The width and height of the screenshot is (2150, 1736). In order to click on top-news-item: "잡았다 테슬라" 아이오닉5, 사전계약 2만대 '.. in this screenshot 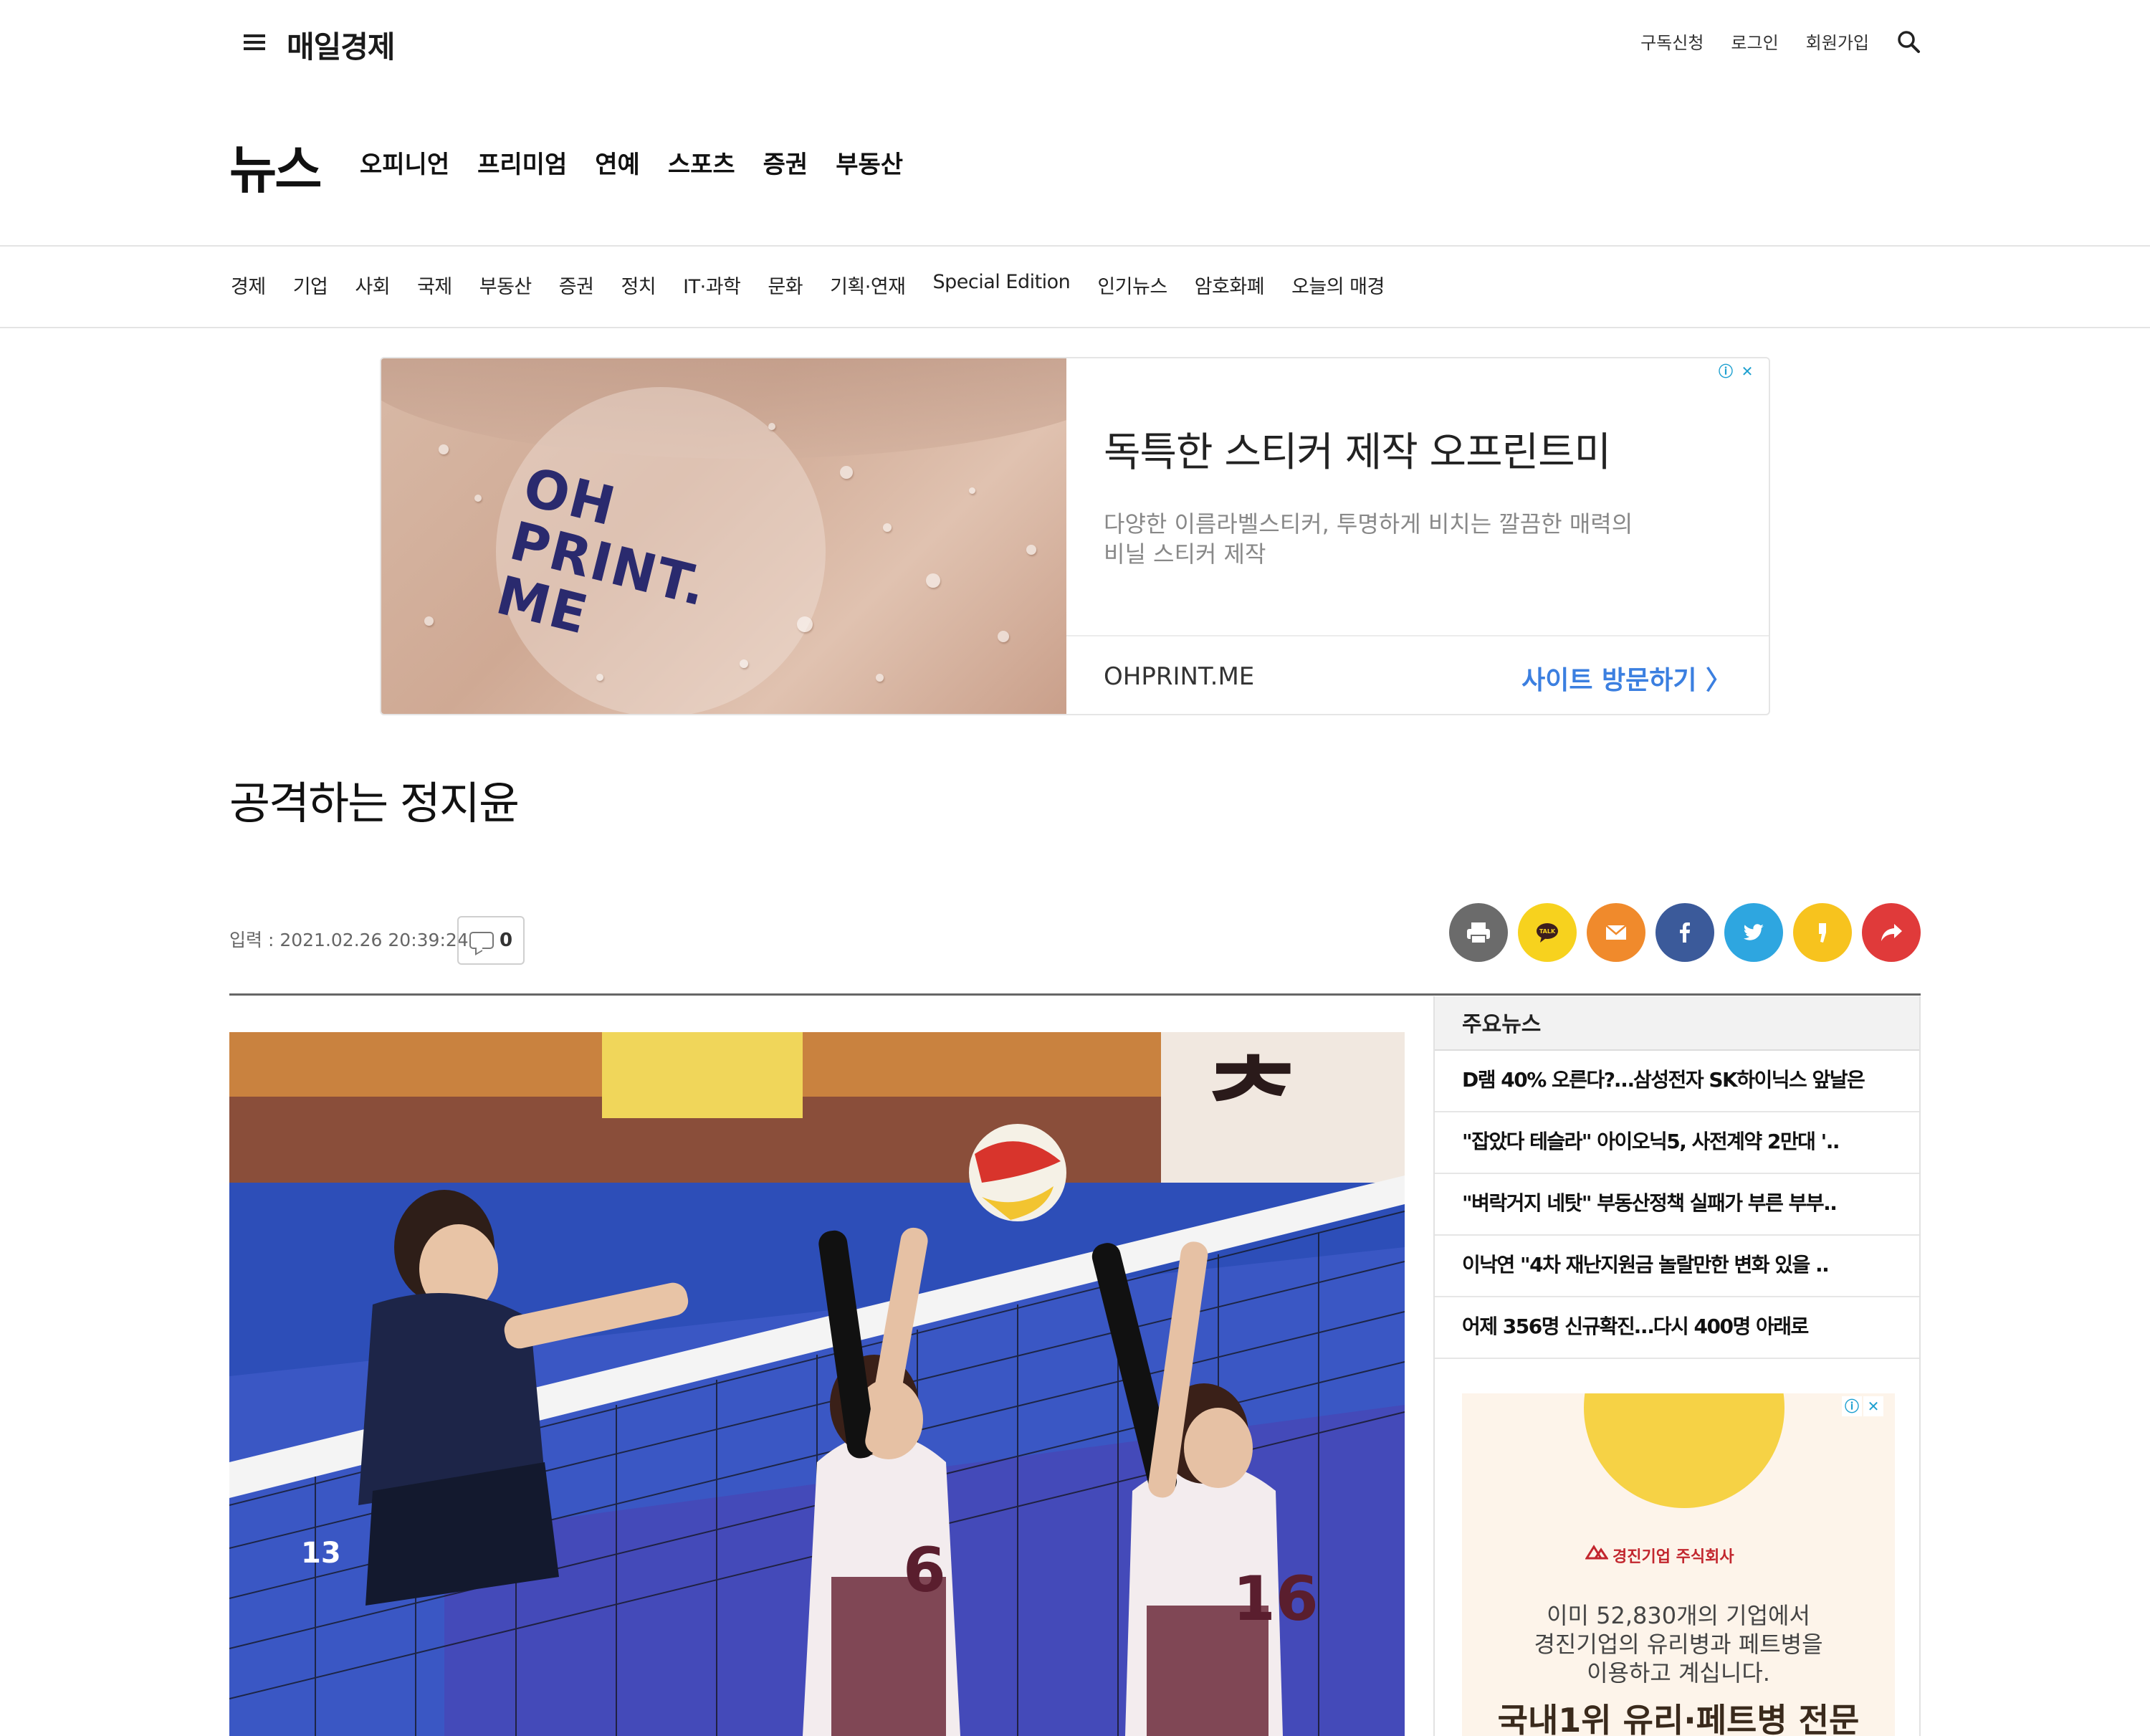, I will do `click(1677, 1143)`.